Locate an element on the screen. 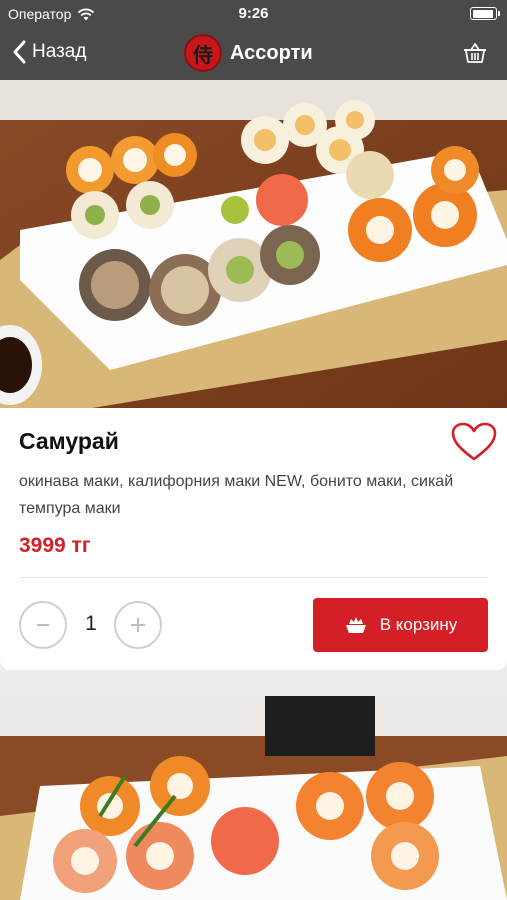 The height and width of the screenshot is (900, 507). quantity-value: 1 is located at coordinates (91, 623).